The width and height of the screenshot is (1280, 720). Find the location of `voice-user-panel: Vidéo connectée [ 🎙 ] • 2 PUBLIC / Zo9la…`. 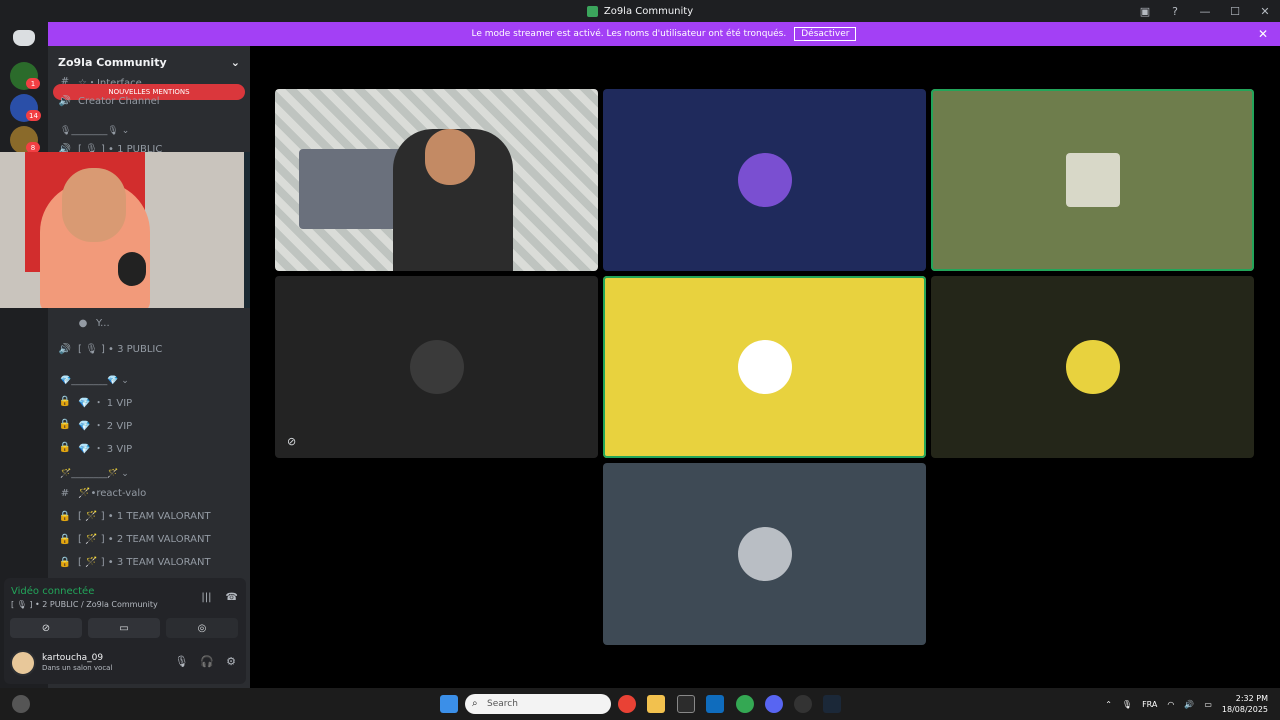

voice-user-panel: Vidéo connectée [ 🎙 ] • 2 PUBLIC / Zo9la… is located at coordinates (125, 631).